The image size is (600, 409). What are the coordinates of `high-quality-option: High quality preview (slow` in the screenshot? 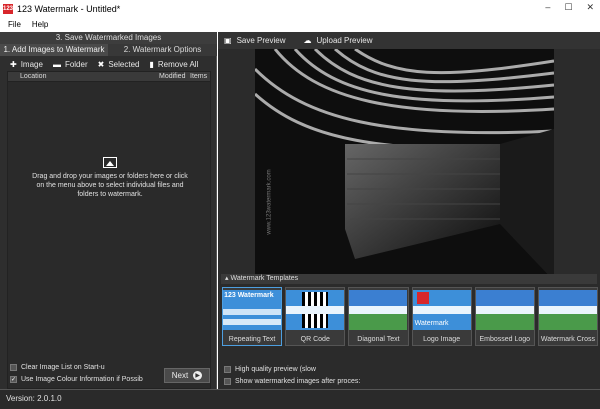 It's located at (270, 369).